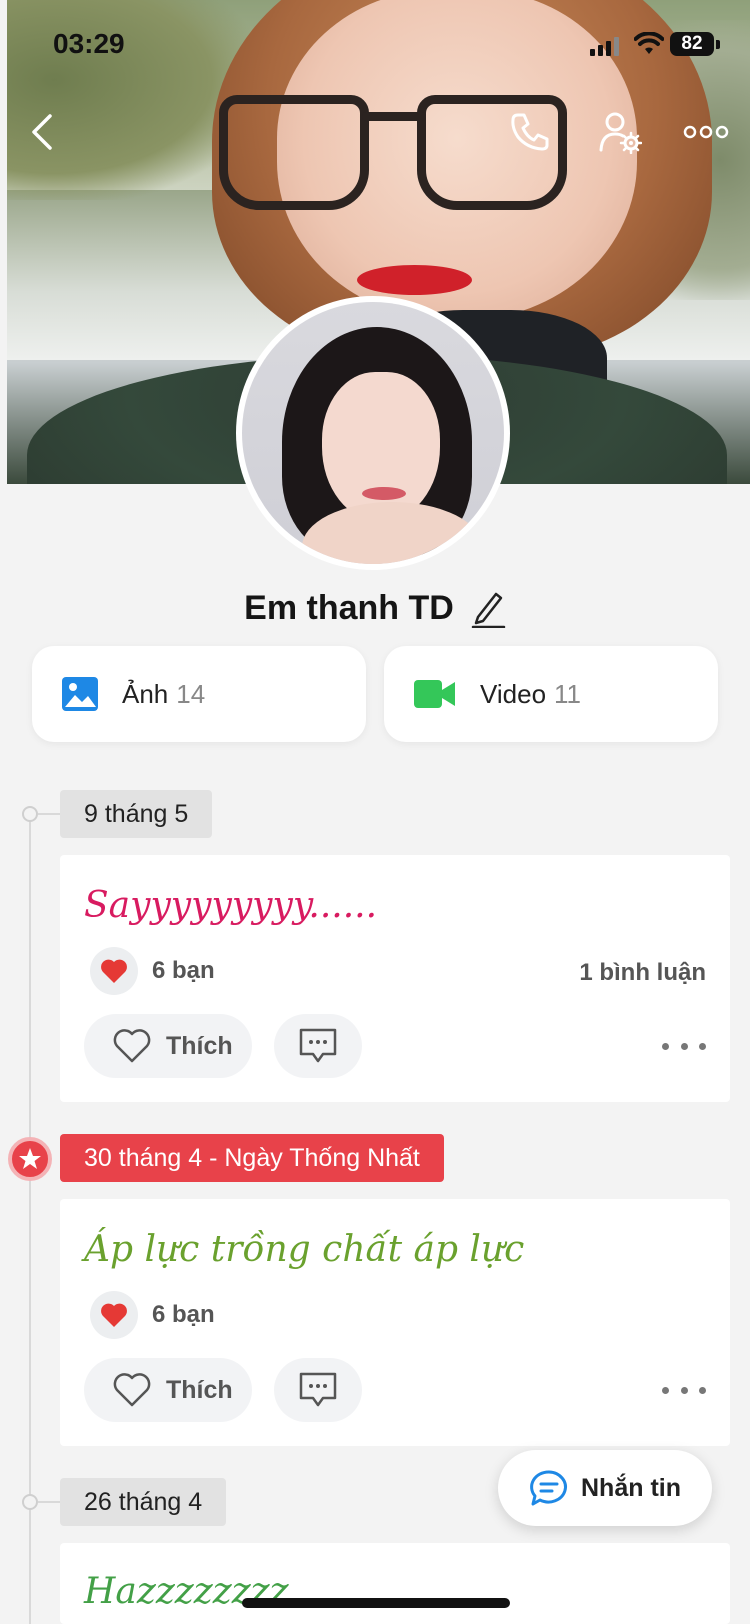 The width and height of the screenshot is (750, 1624). I want to click on battery-tip, so click(718, 44).